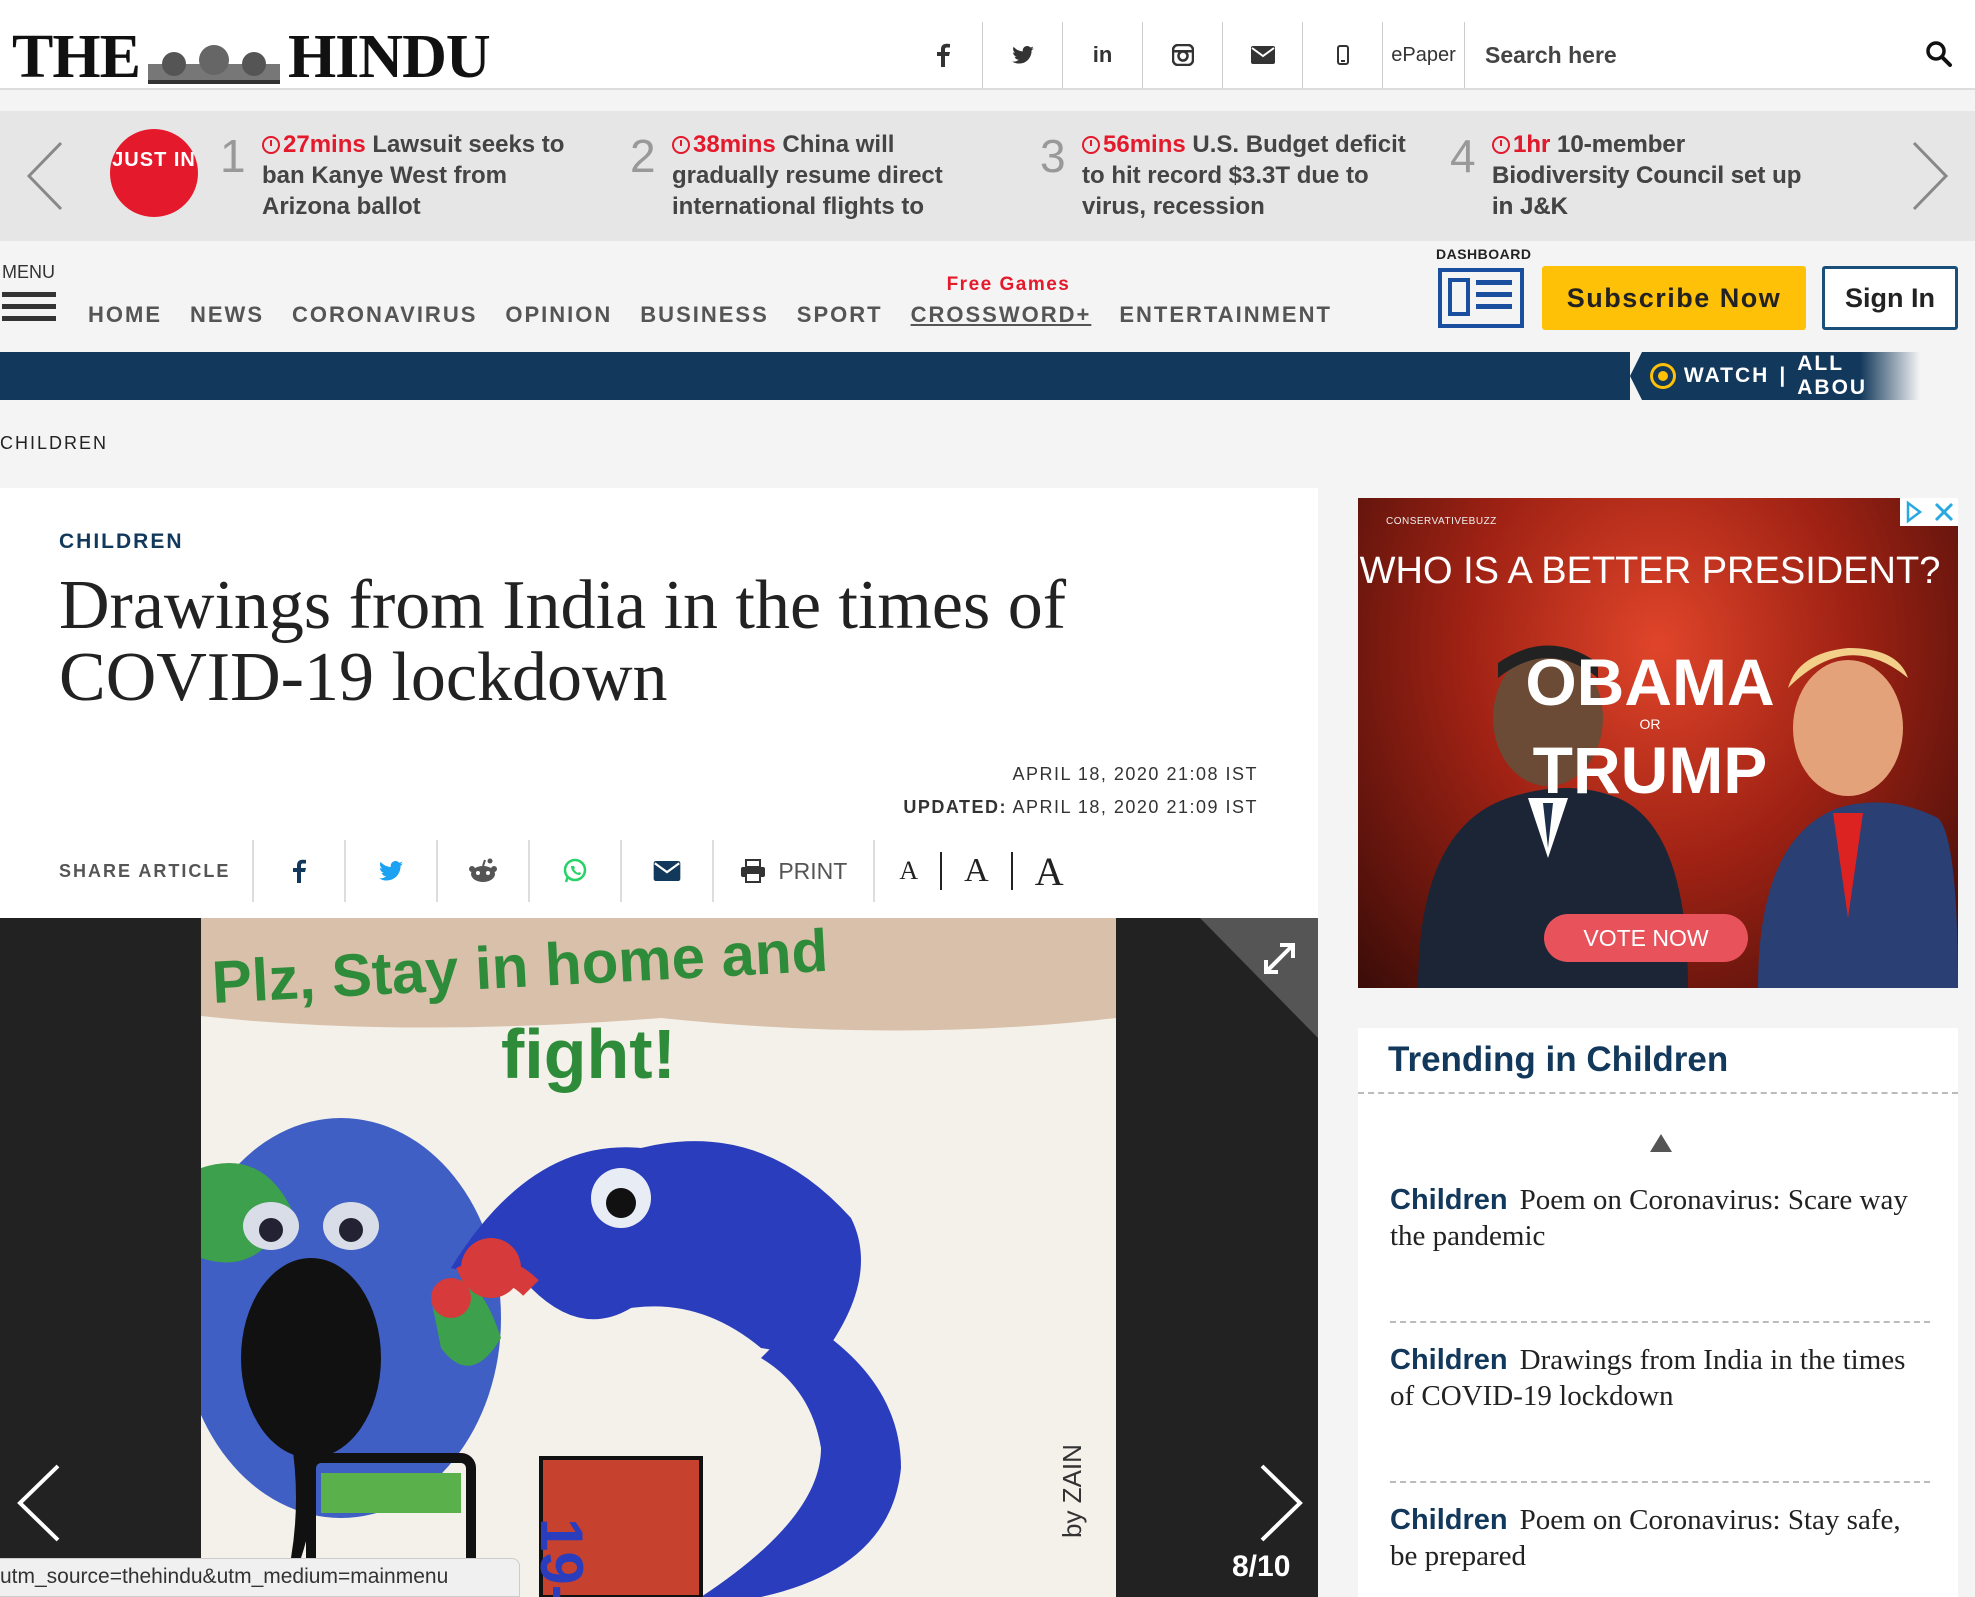 The height and width of the screenshot is (1597, 1975). I want to click on font-size-medium: A, so click(976, 871).